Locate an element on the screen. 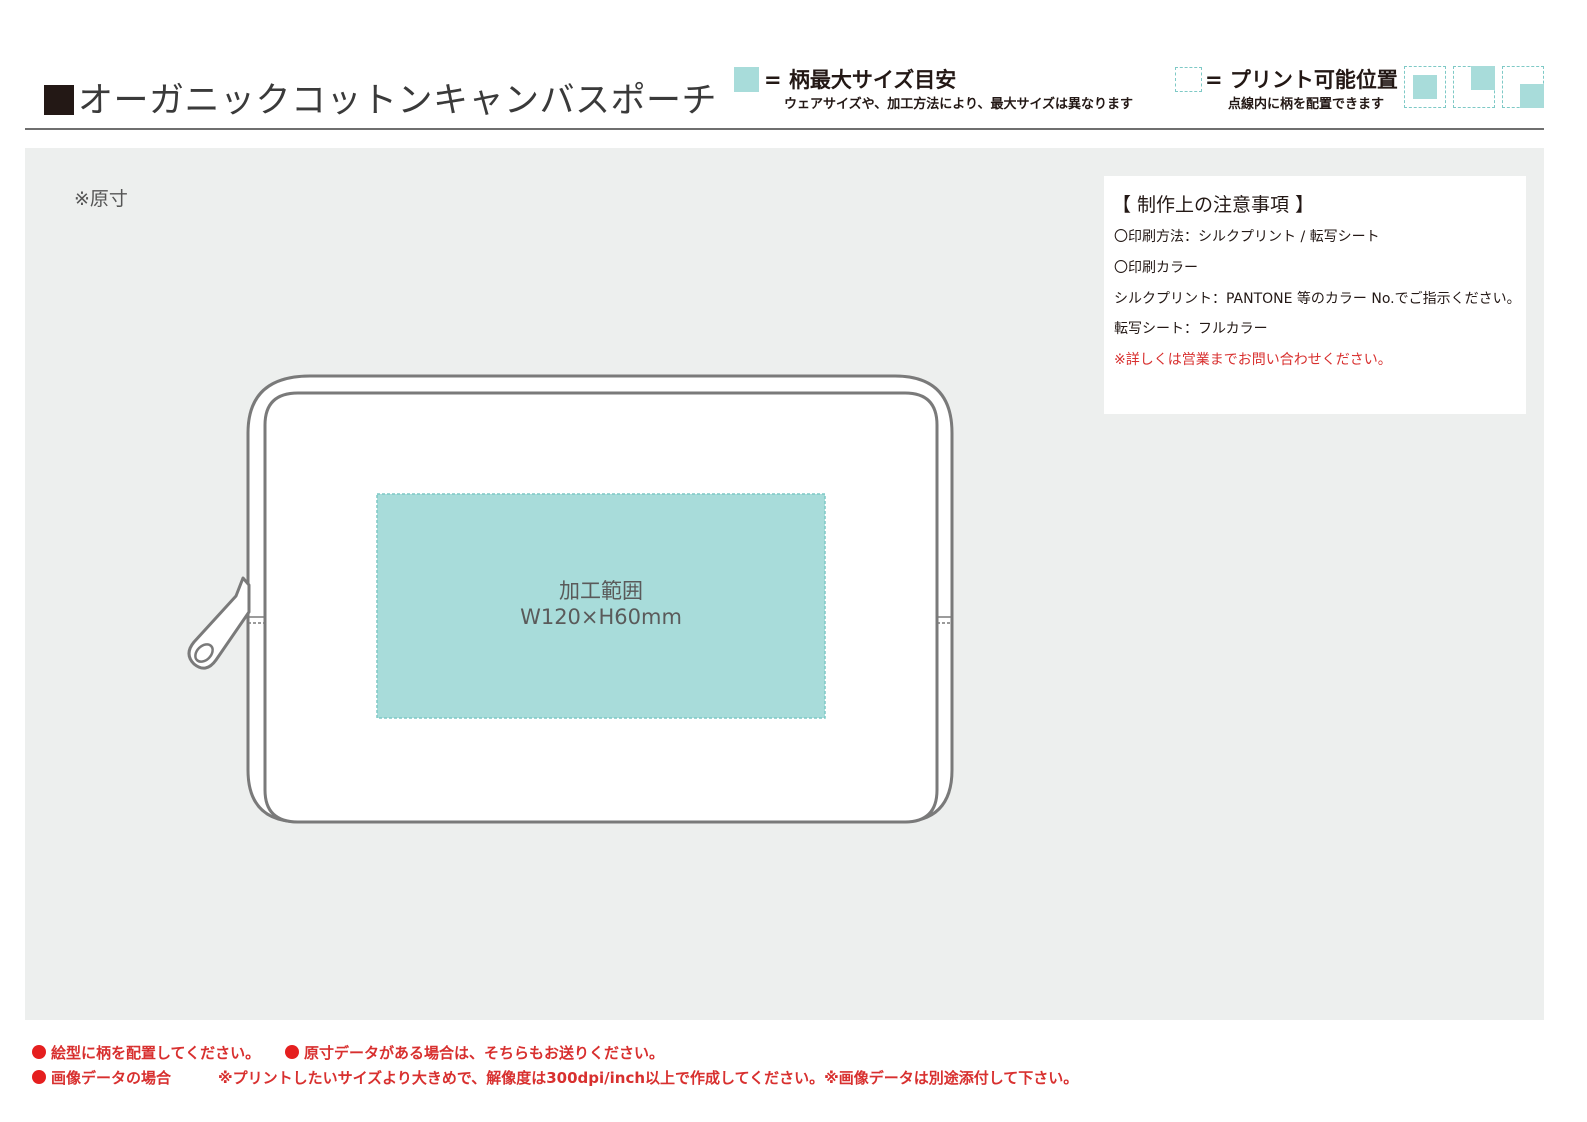 The width and height of the screenshot is (1587, 1122). legend-max-size-subtitle: ウェアサイズや、加工方法により、最大サイズは異なります is located at coordinates (959, 104).